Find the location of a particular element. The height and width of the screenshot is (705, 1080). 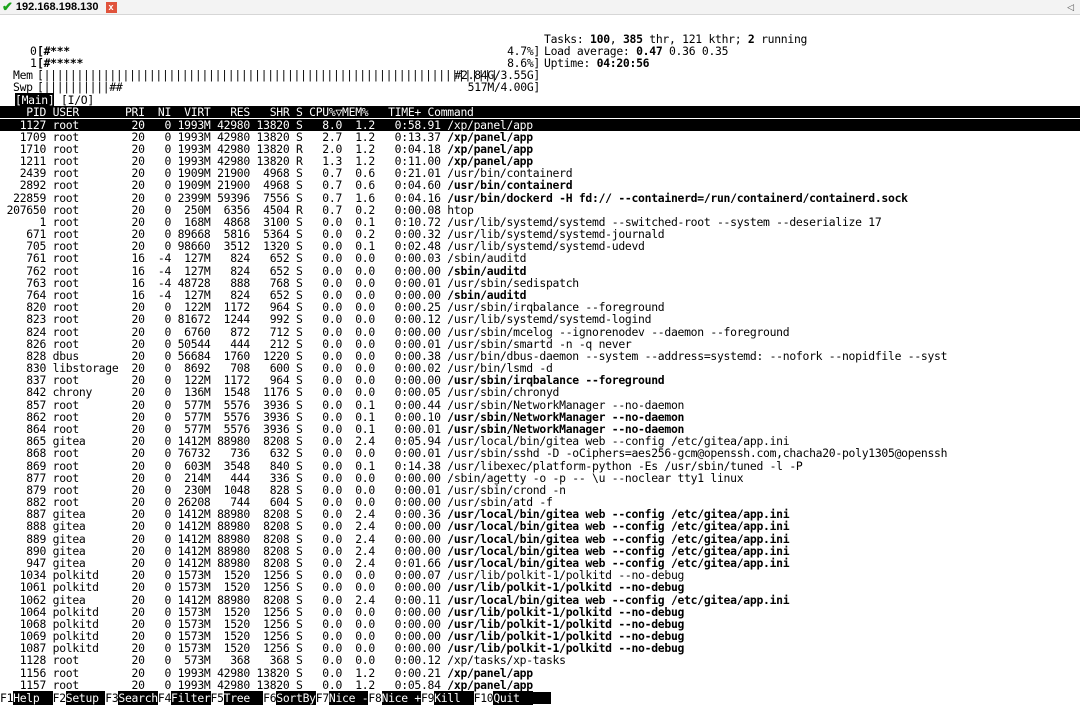

fkey-f7: F7Nice - is located at coordinates (342, 698).